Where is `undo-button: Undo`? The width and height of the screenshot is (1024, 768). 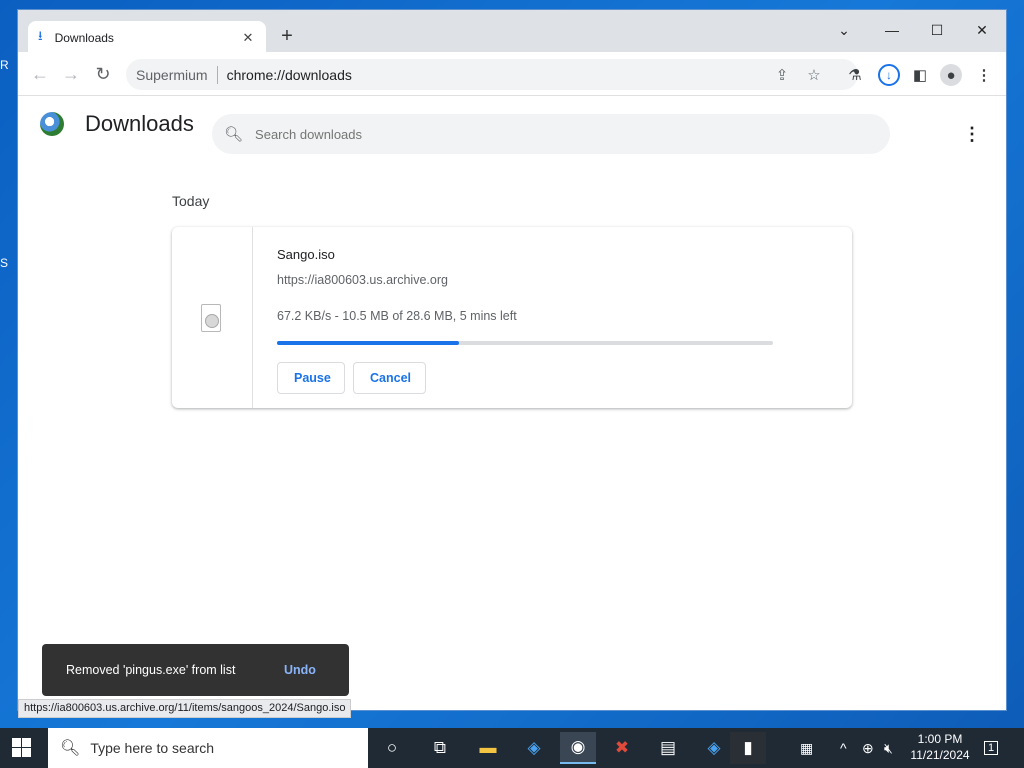
undo-button: Undo is located at coordinates (300, 670).